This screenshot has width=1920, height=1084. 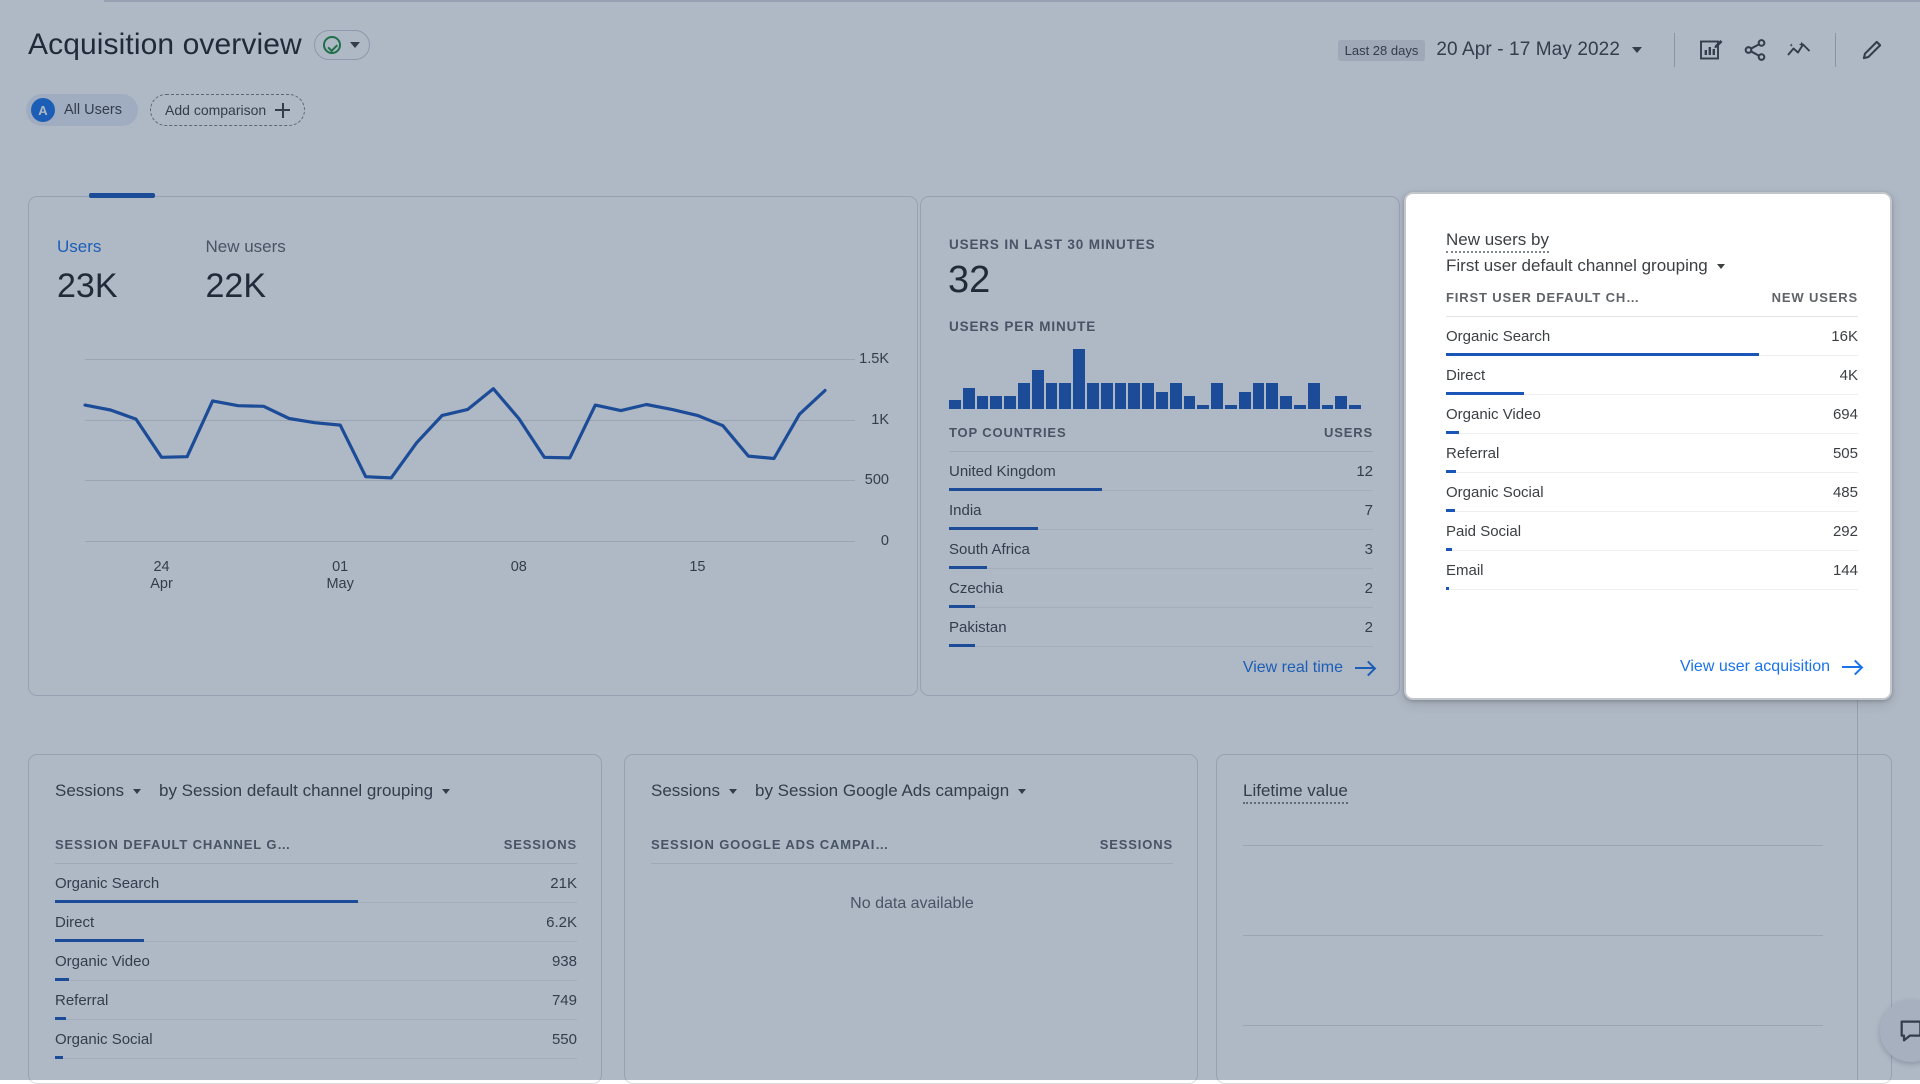 I want to click on lifetime-value-label: Lifetime value, so click(x=1295, y=792).